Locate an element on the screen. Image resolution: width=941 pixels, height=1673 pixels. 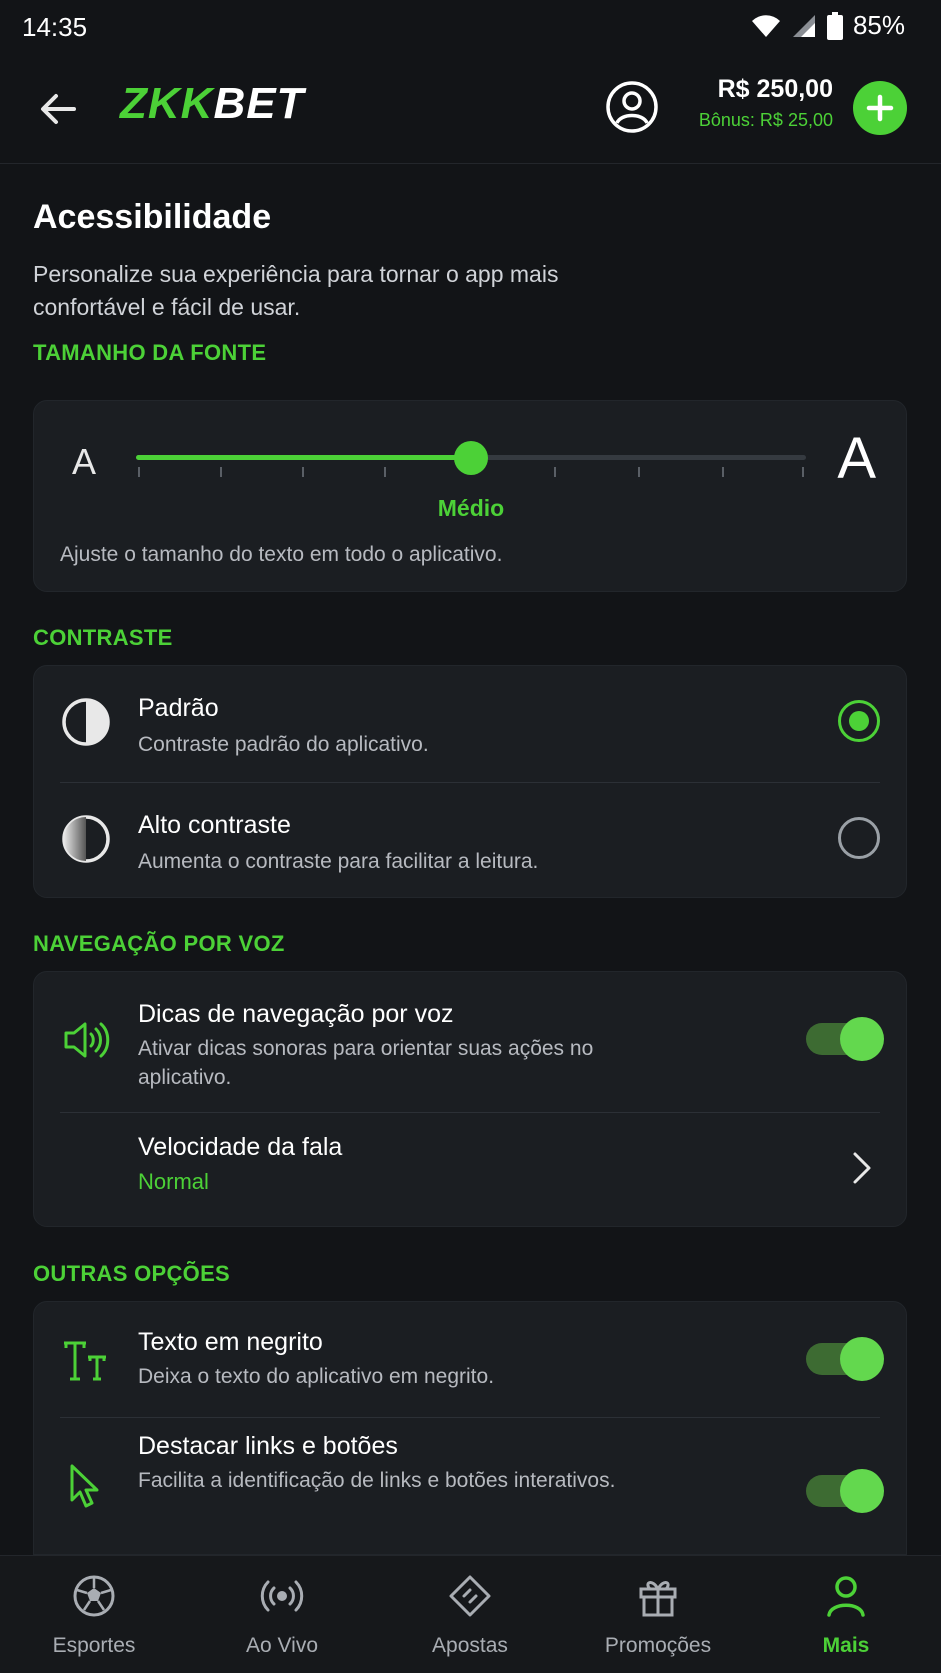
tab-label: Promoções is located at coordinates (658, 1645).